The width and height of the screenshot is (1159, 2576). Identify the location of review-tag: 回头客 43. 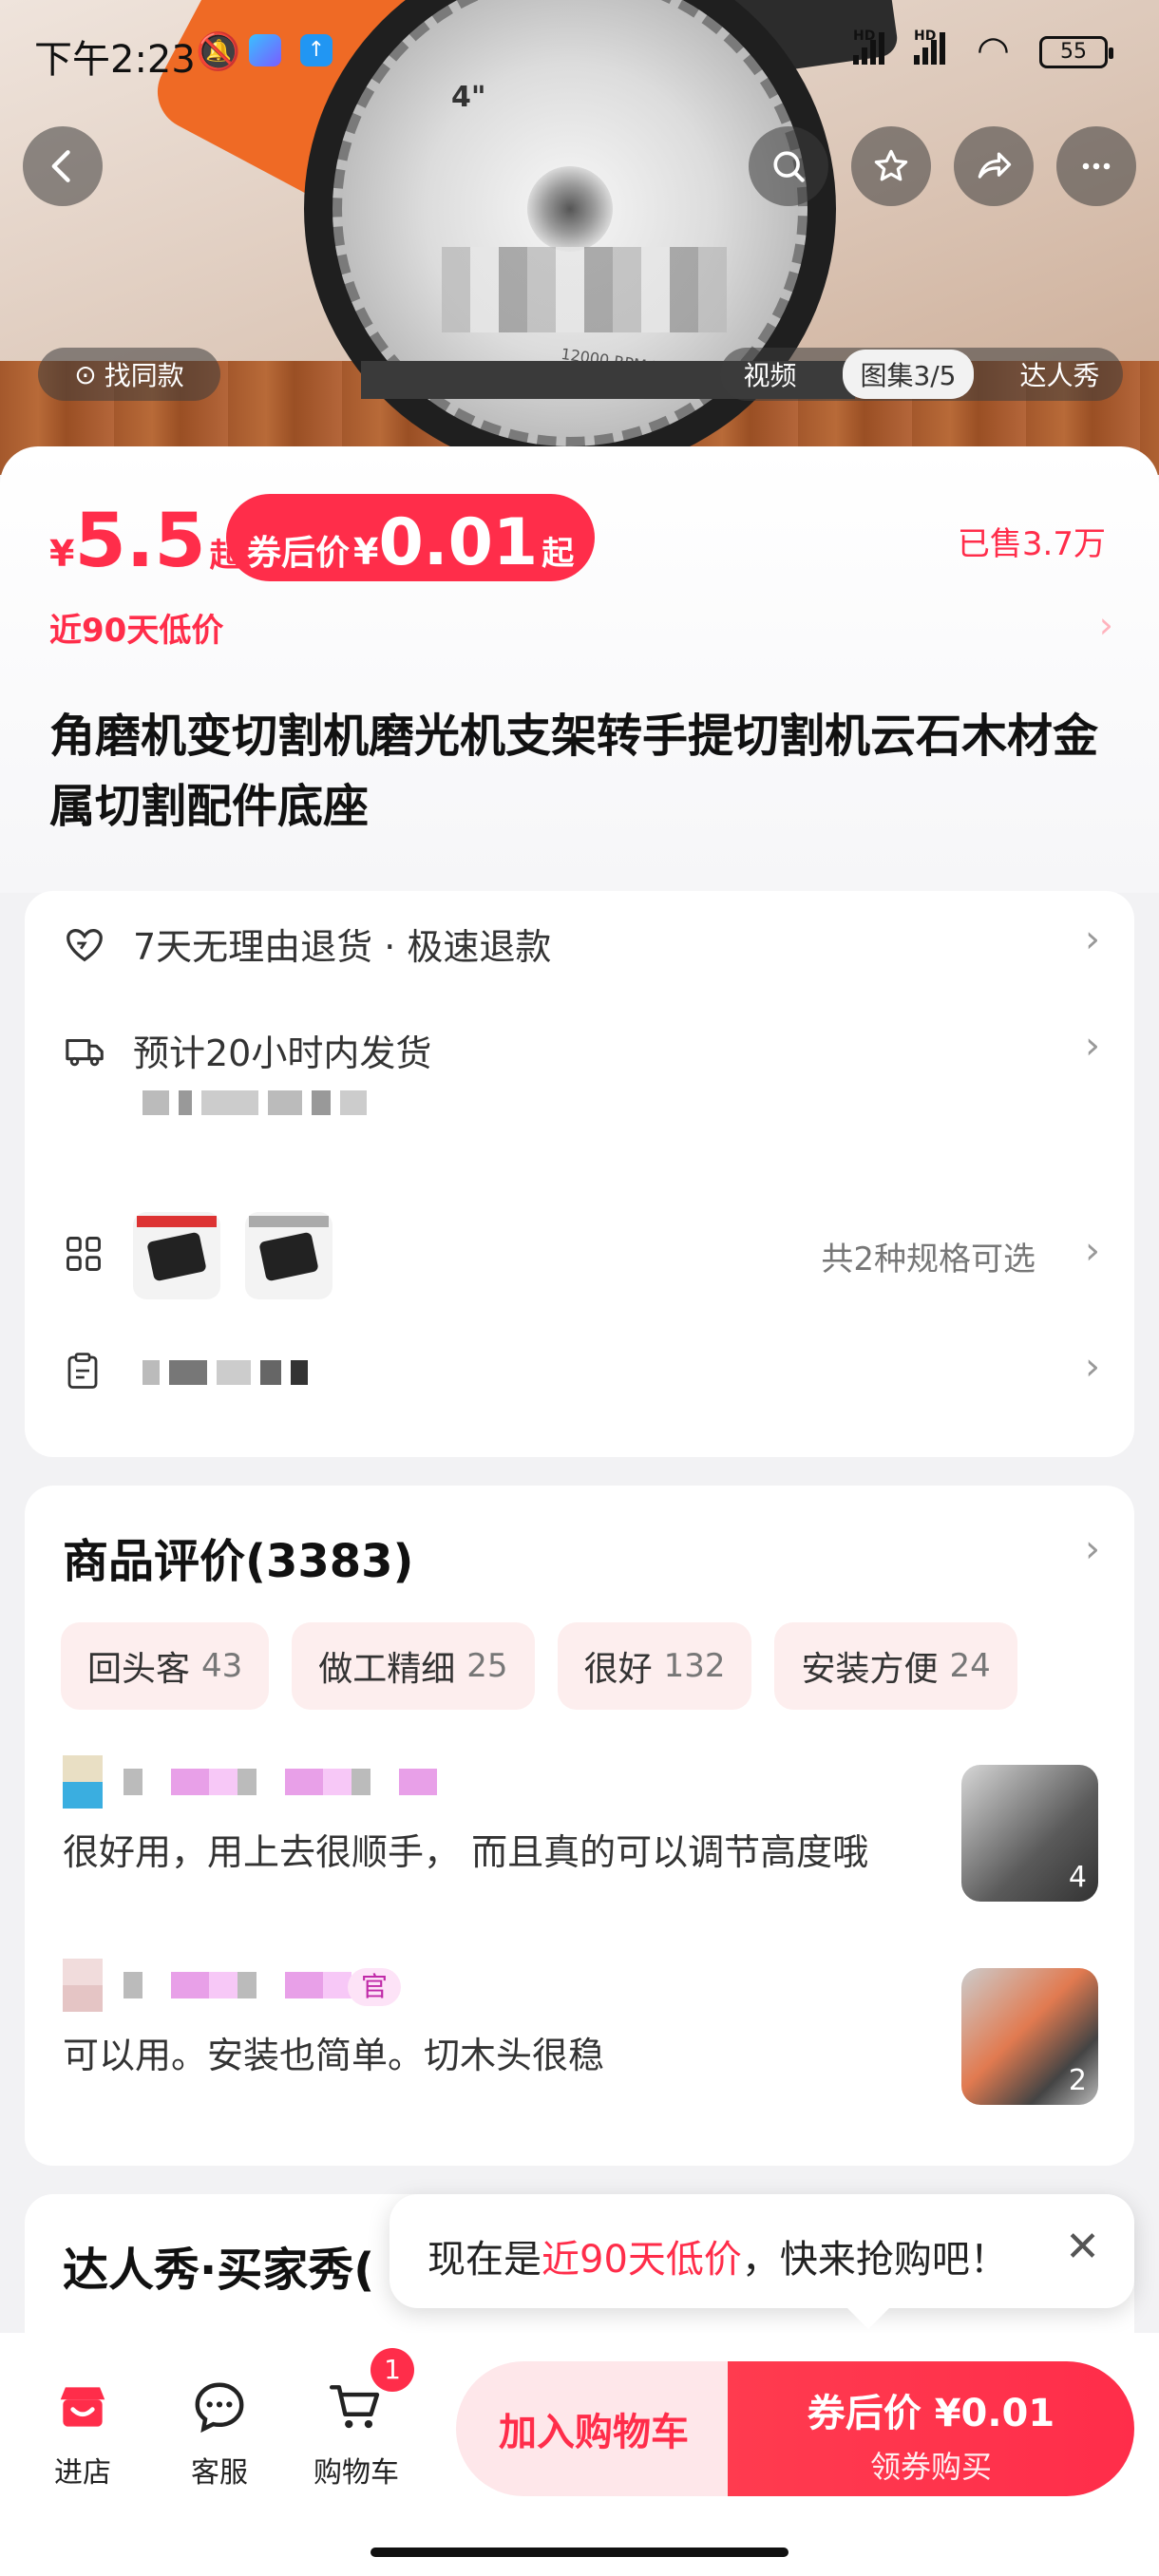
(165, 1666).